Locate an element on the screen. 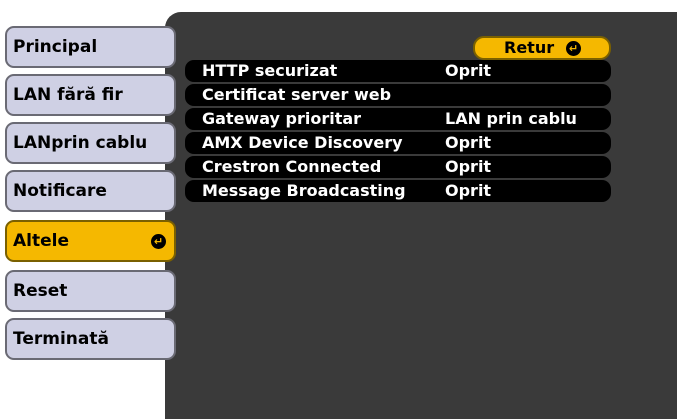 This screenshot has height=419, width=677. sidebar-item-principal: Principal is located at coordinates (90, 47).